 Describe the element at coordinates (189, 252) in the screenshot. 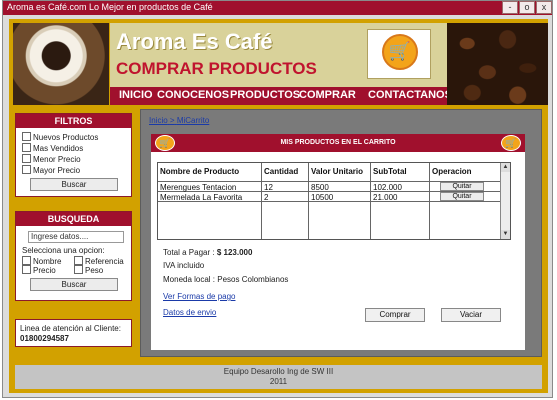

I see `total-label: Total a Pagar :` at that location.